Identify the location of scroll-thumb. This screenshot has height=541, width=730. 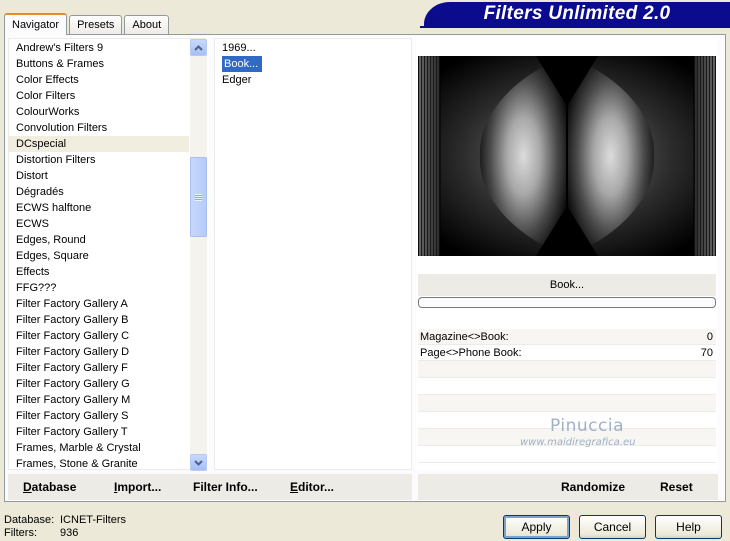
(198, 197).